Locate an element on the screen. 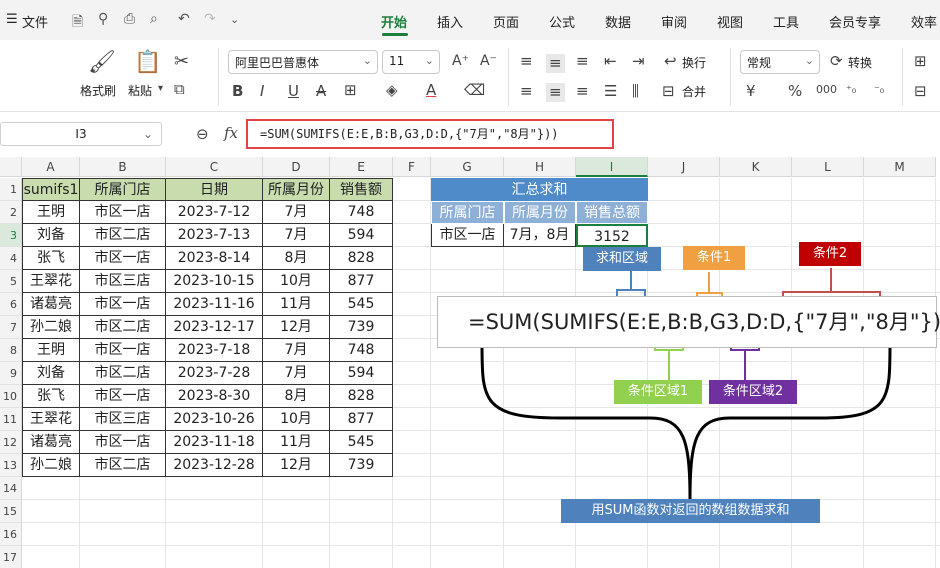  criteria-range2-tag: 条件区域2 is located at coordinates (753, 392).